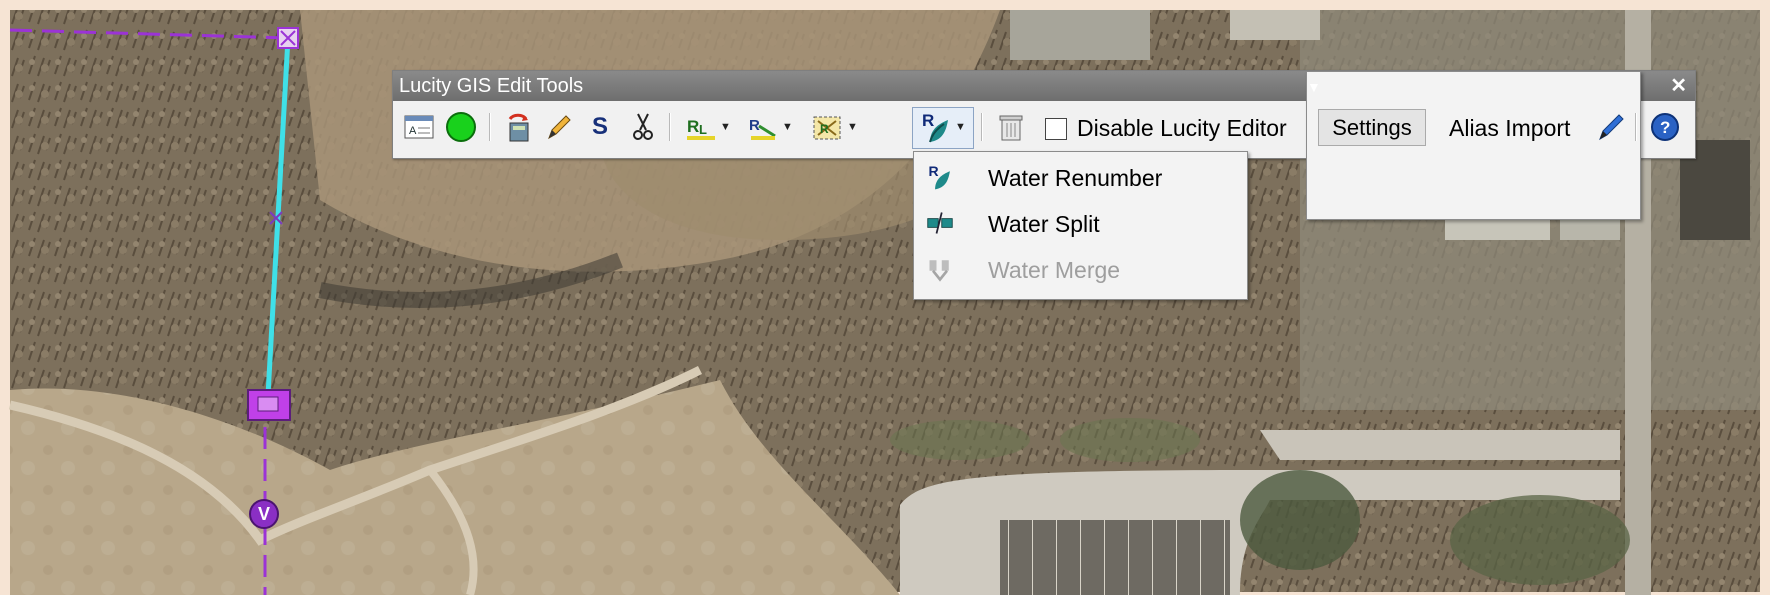  I want to click on menu-item-water-merge: Water Merge, so click(1079, 269).